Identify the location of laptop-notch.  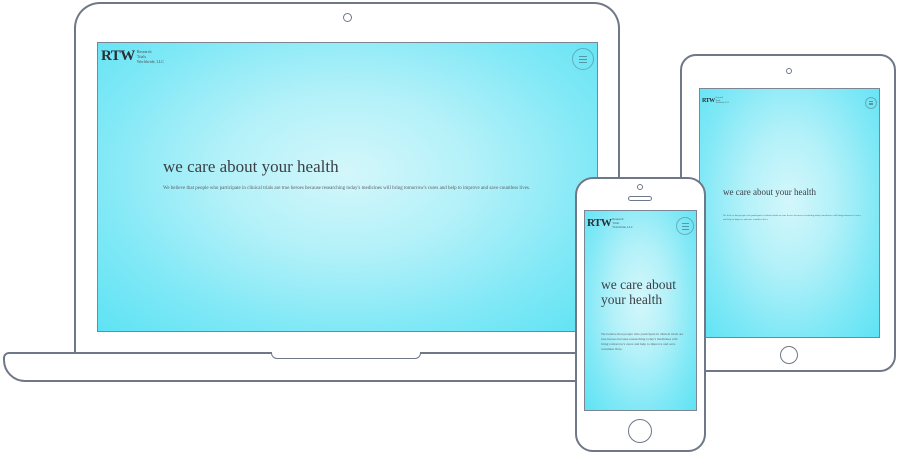
(346, 355).